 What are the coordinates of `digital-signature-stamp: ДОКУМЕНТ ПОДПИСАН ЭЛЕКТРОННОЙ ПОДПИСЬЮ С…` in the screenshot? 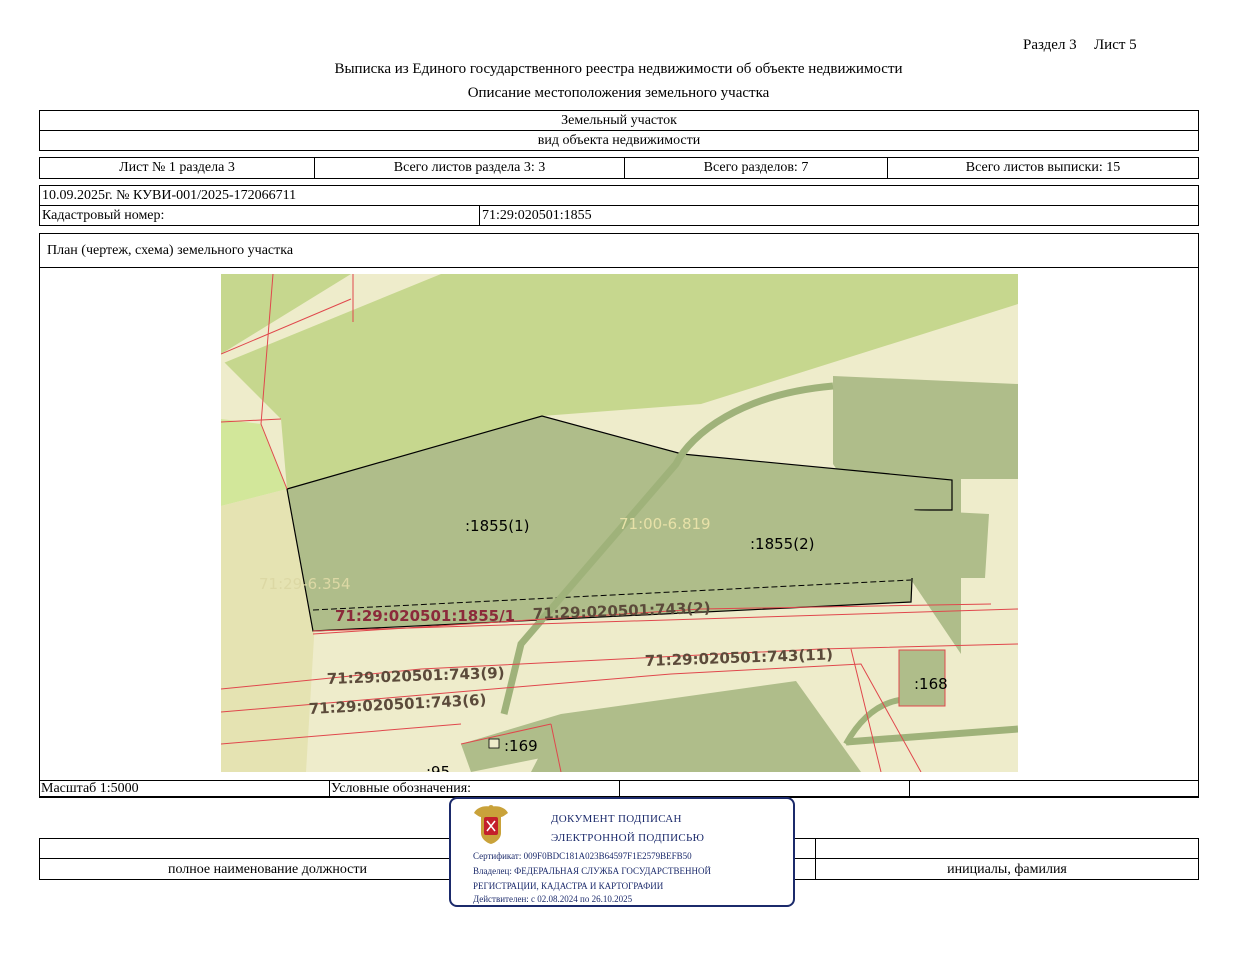 It's located at (622, 852).